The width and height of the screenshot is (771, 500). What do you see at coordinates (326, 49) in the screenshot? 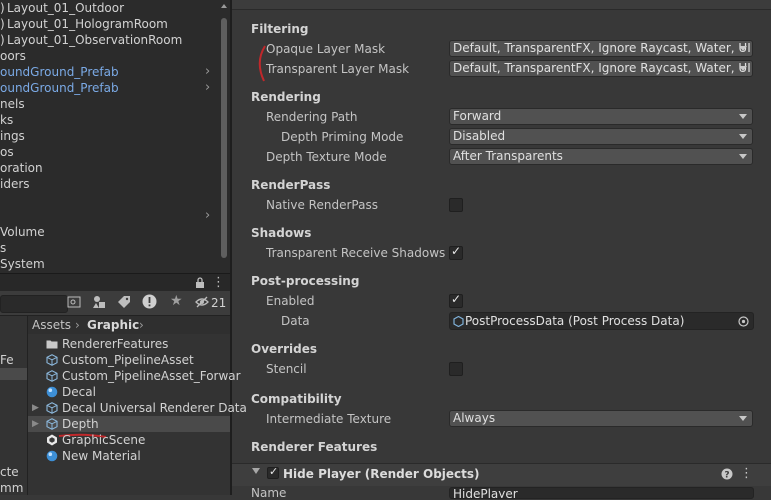
I see `opaque-layer-mask-label: Opaque Layer Mask` at bounding box center [326, 49].